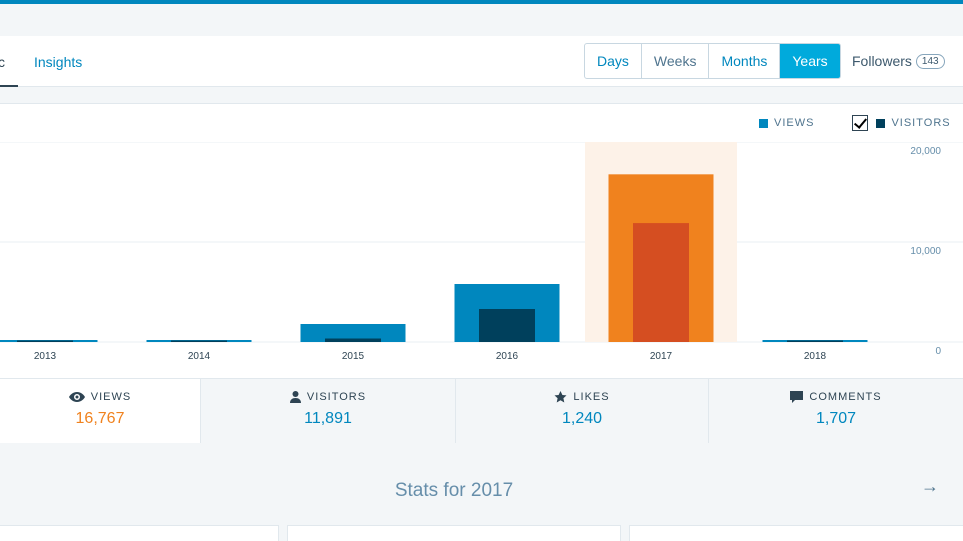 Image resolution: width=963 pixels, height=541 pixels. I want to click on top-accent-bar, so click(481, 2).